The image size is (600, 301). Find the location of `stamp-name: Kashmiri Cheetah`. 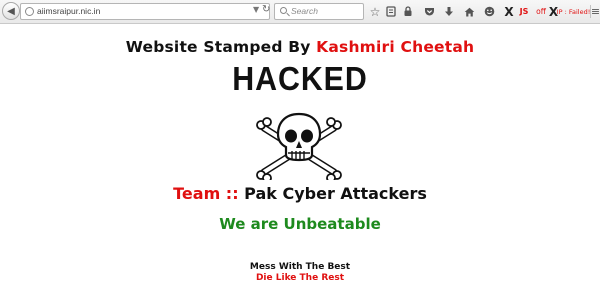

stamp-name: Kashmiri Cheetah is located at coordinates (395, 47).